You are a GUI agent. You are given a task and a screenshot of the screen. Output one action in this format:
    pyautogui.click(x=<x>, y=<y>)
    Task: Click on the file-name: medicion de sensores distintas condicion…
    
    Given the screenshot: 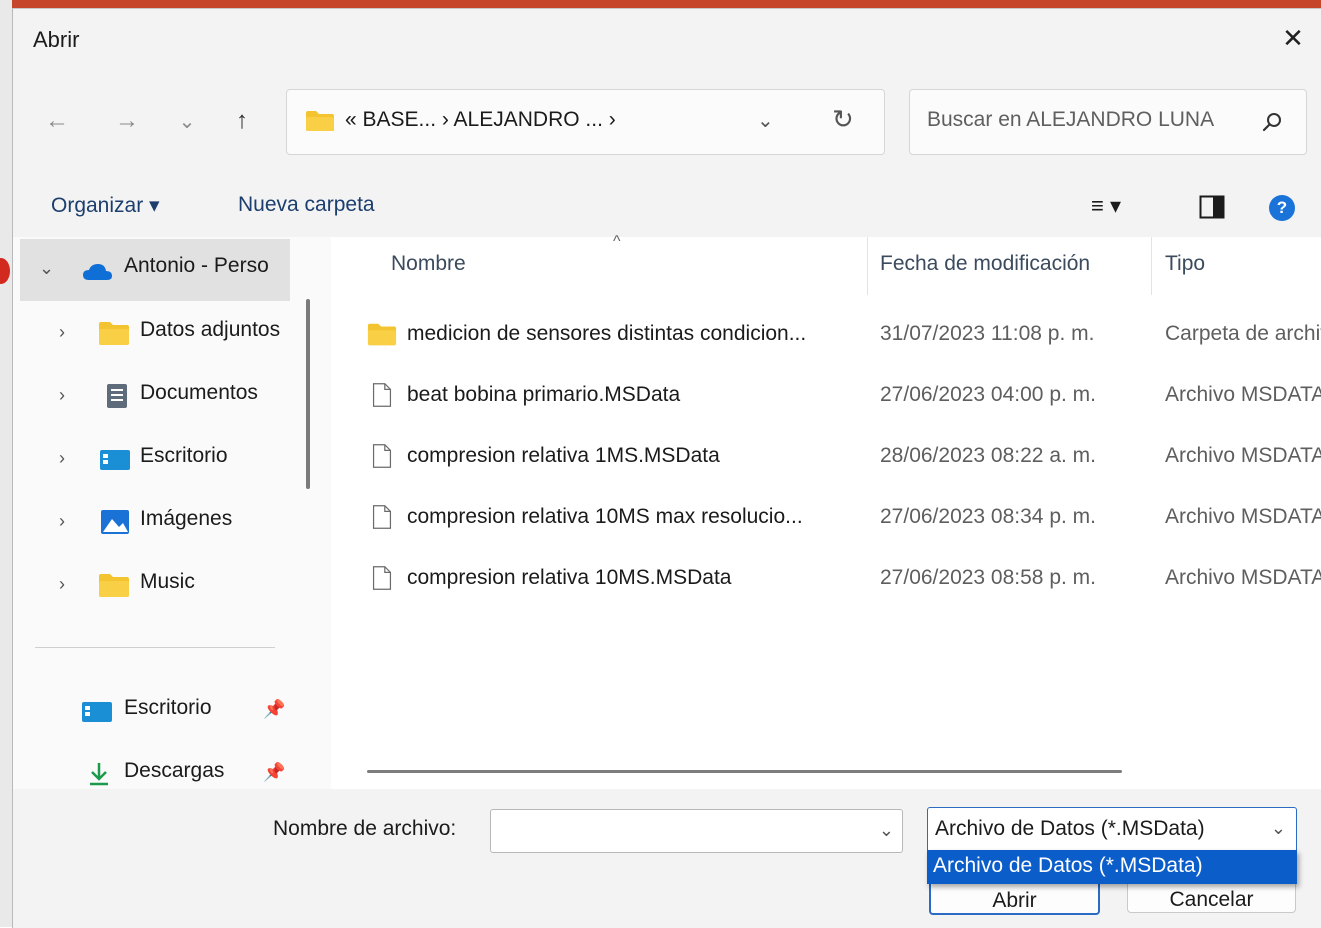 What is the action you would take?
    pyautogui.click(x=607, y=333)
    